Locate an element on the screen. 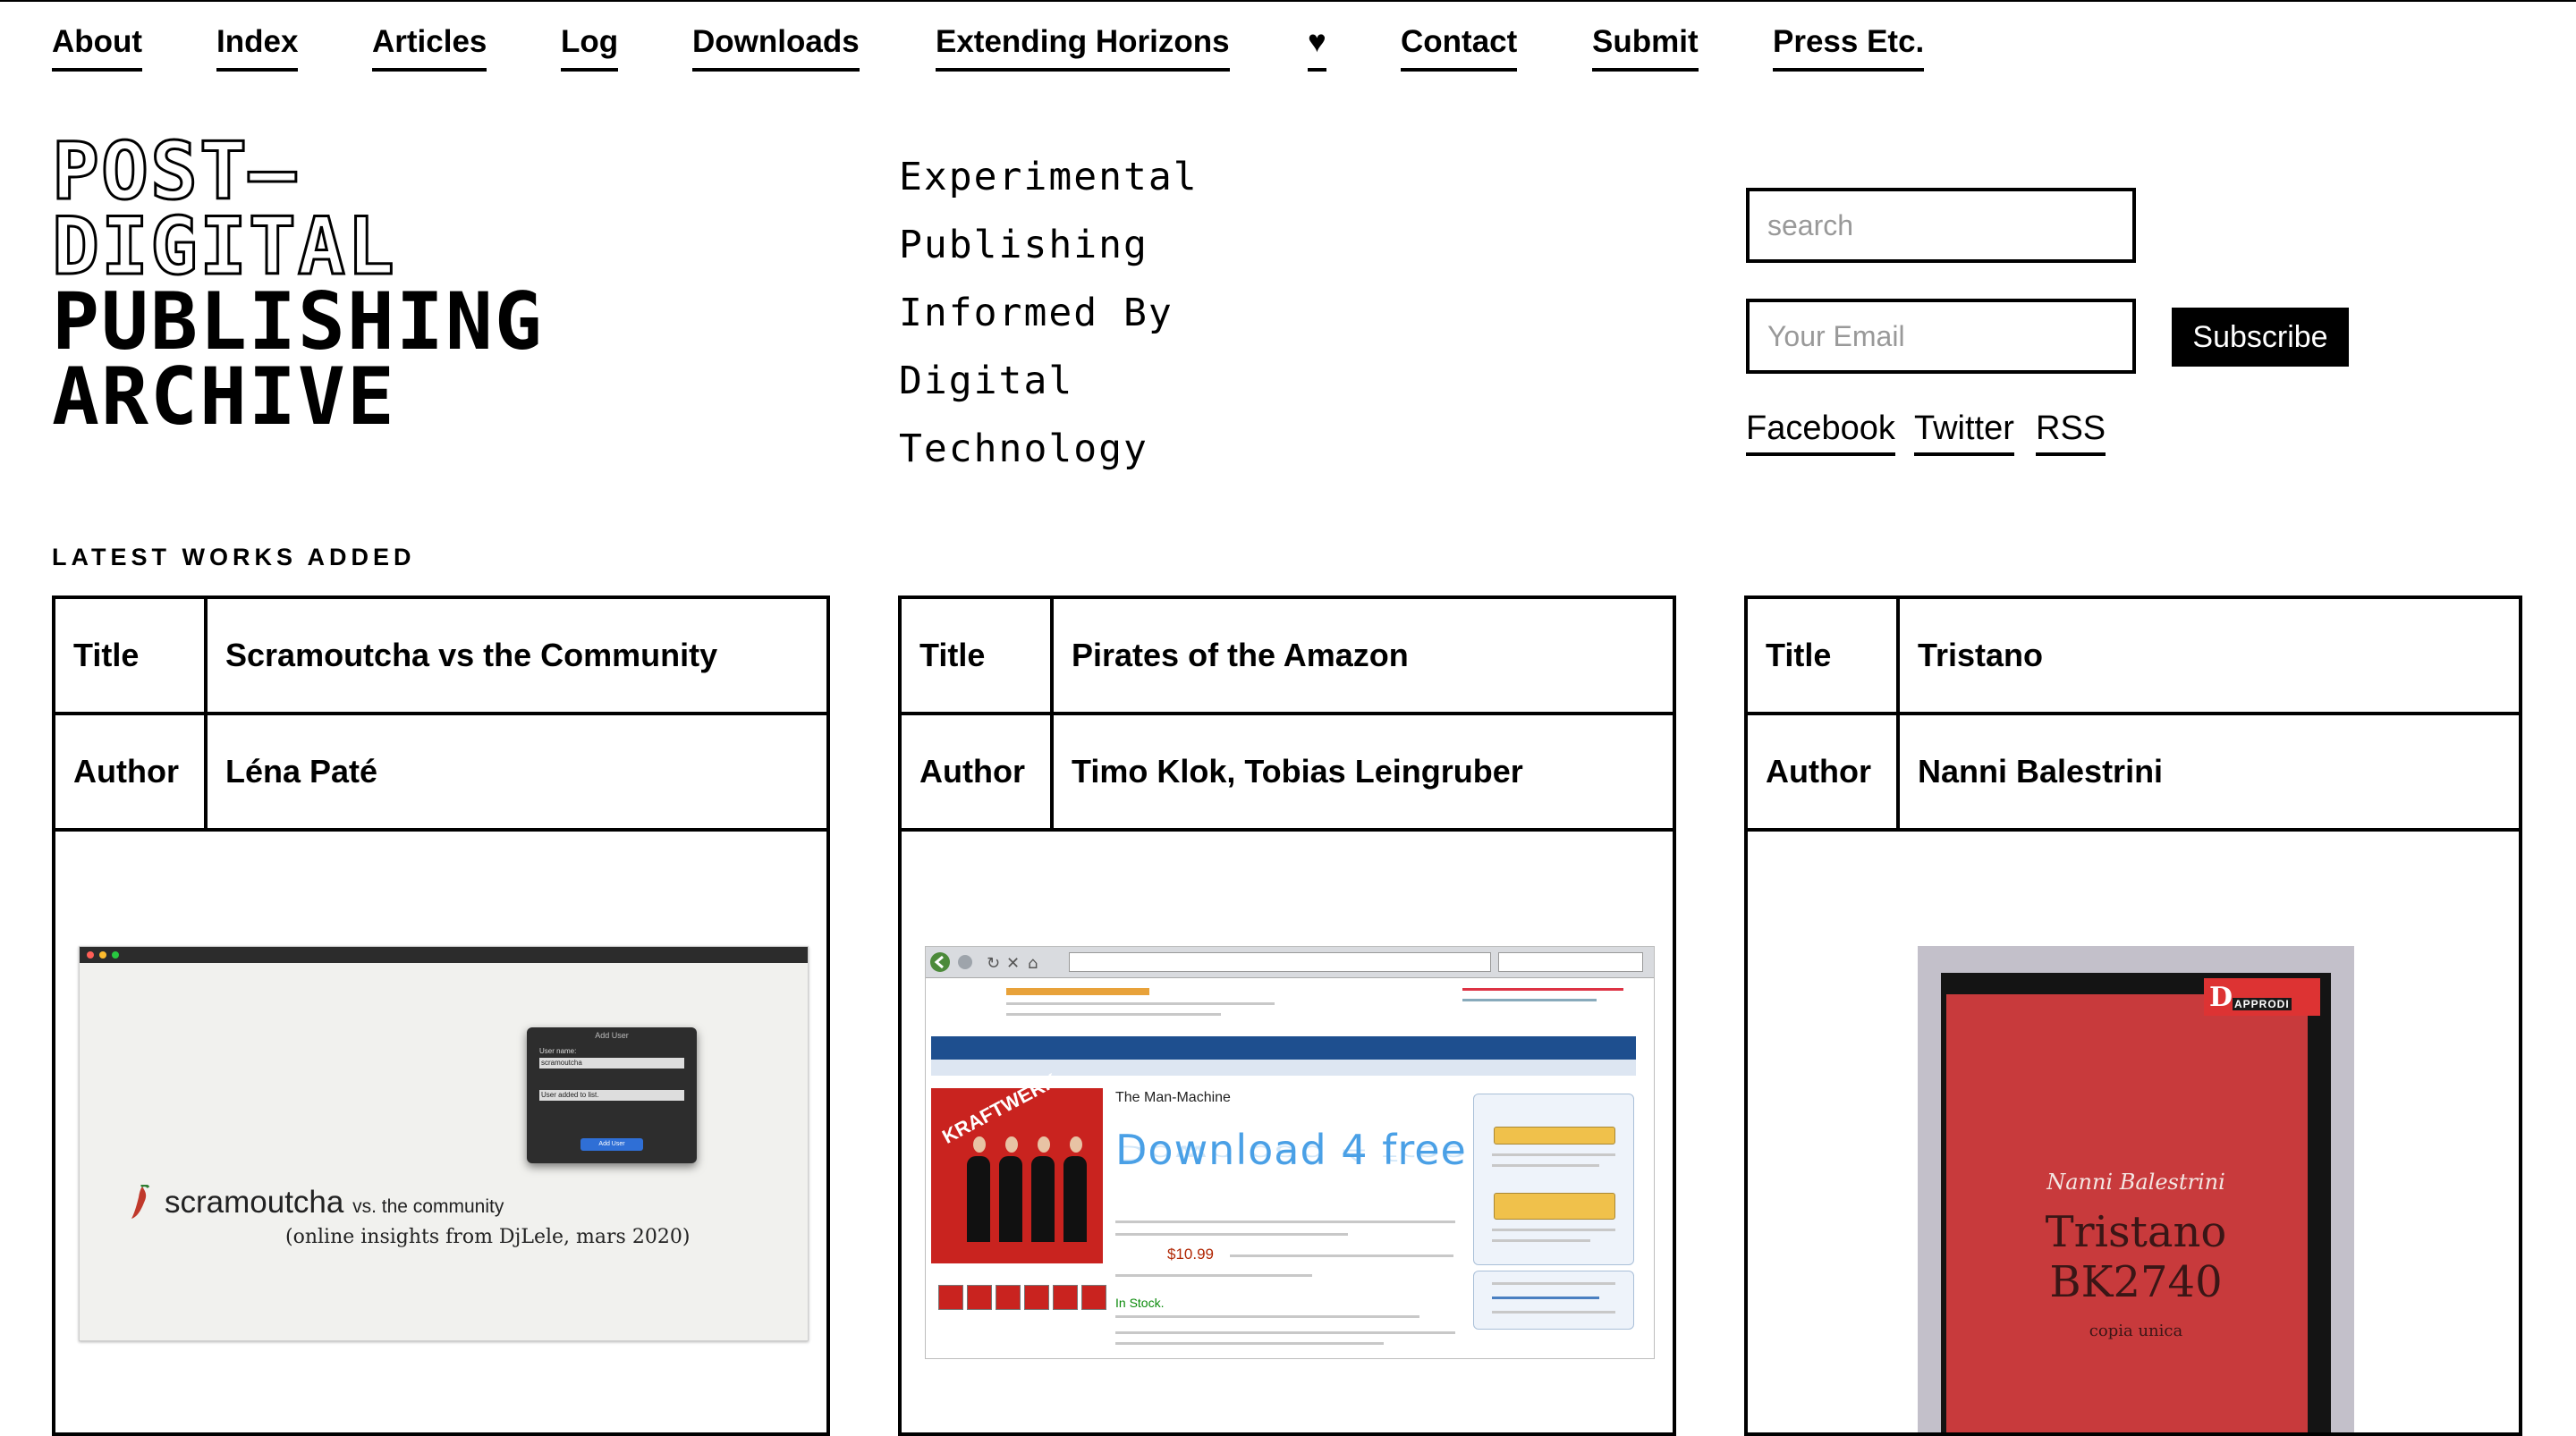 This screenshot has width=2576, height=1436. logo-line-publishing: PUBLISHING is located at coordinates (298, 321).